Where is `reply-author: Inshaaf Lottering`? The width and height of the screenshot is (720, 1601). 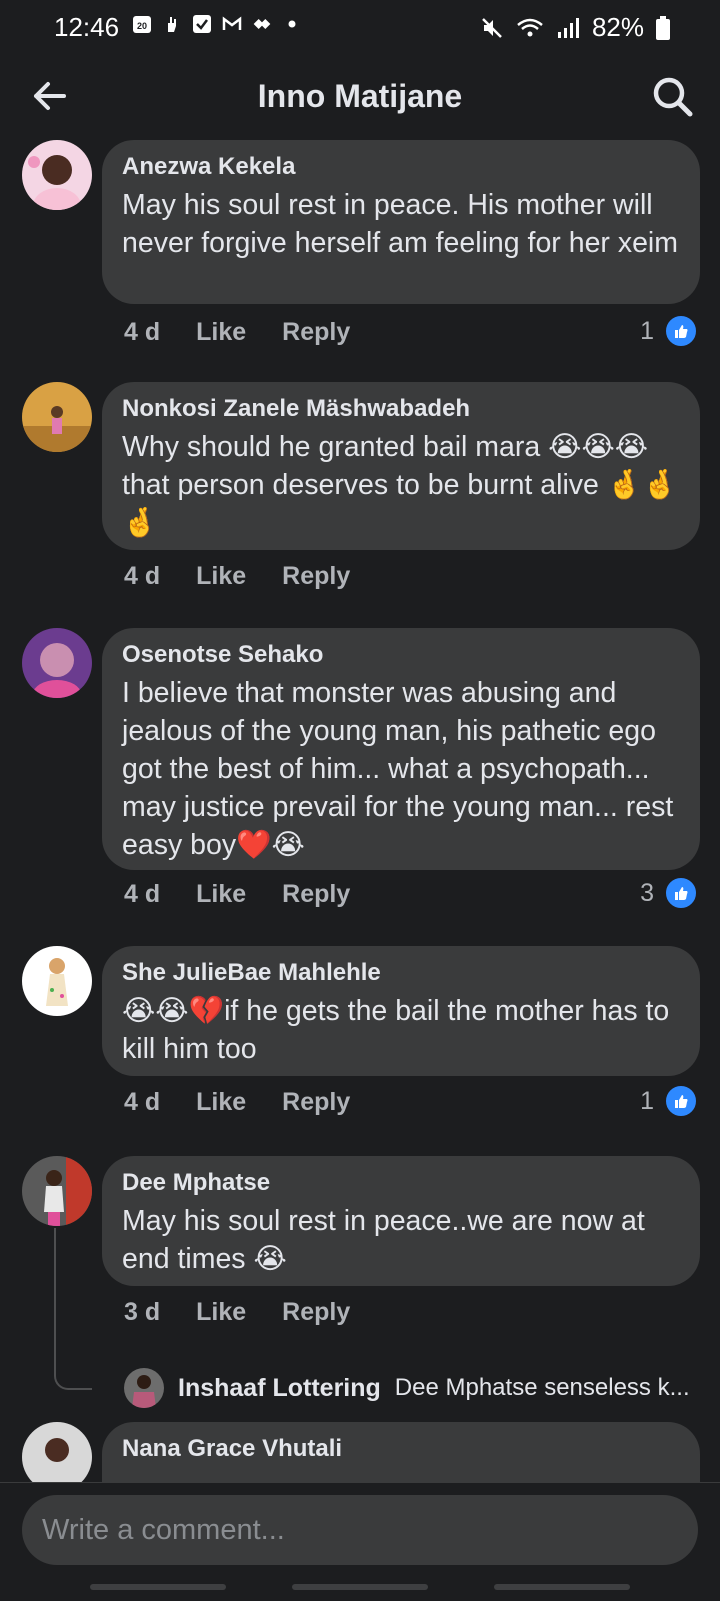 reply-author: Inshaaf Lottering is located at coordinates (279, 1388).